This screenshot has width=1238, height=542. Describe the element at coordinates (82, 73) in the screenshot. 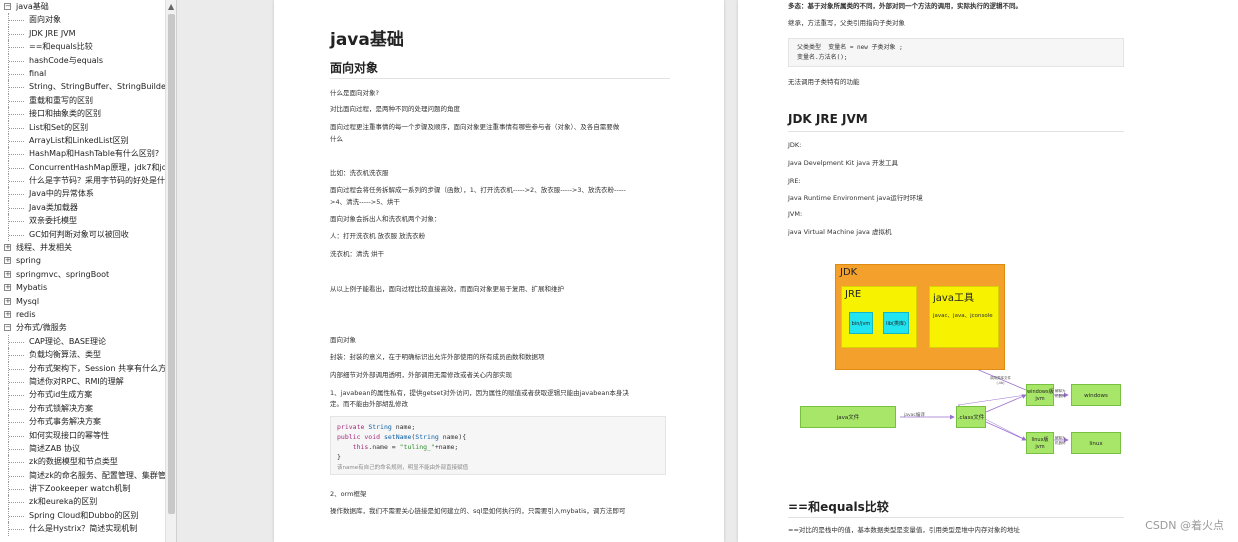

I see `outline-item: final` at that location.